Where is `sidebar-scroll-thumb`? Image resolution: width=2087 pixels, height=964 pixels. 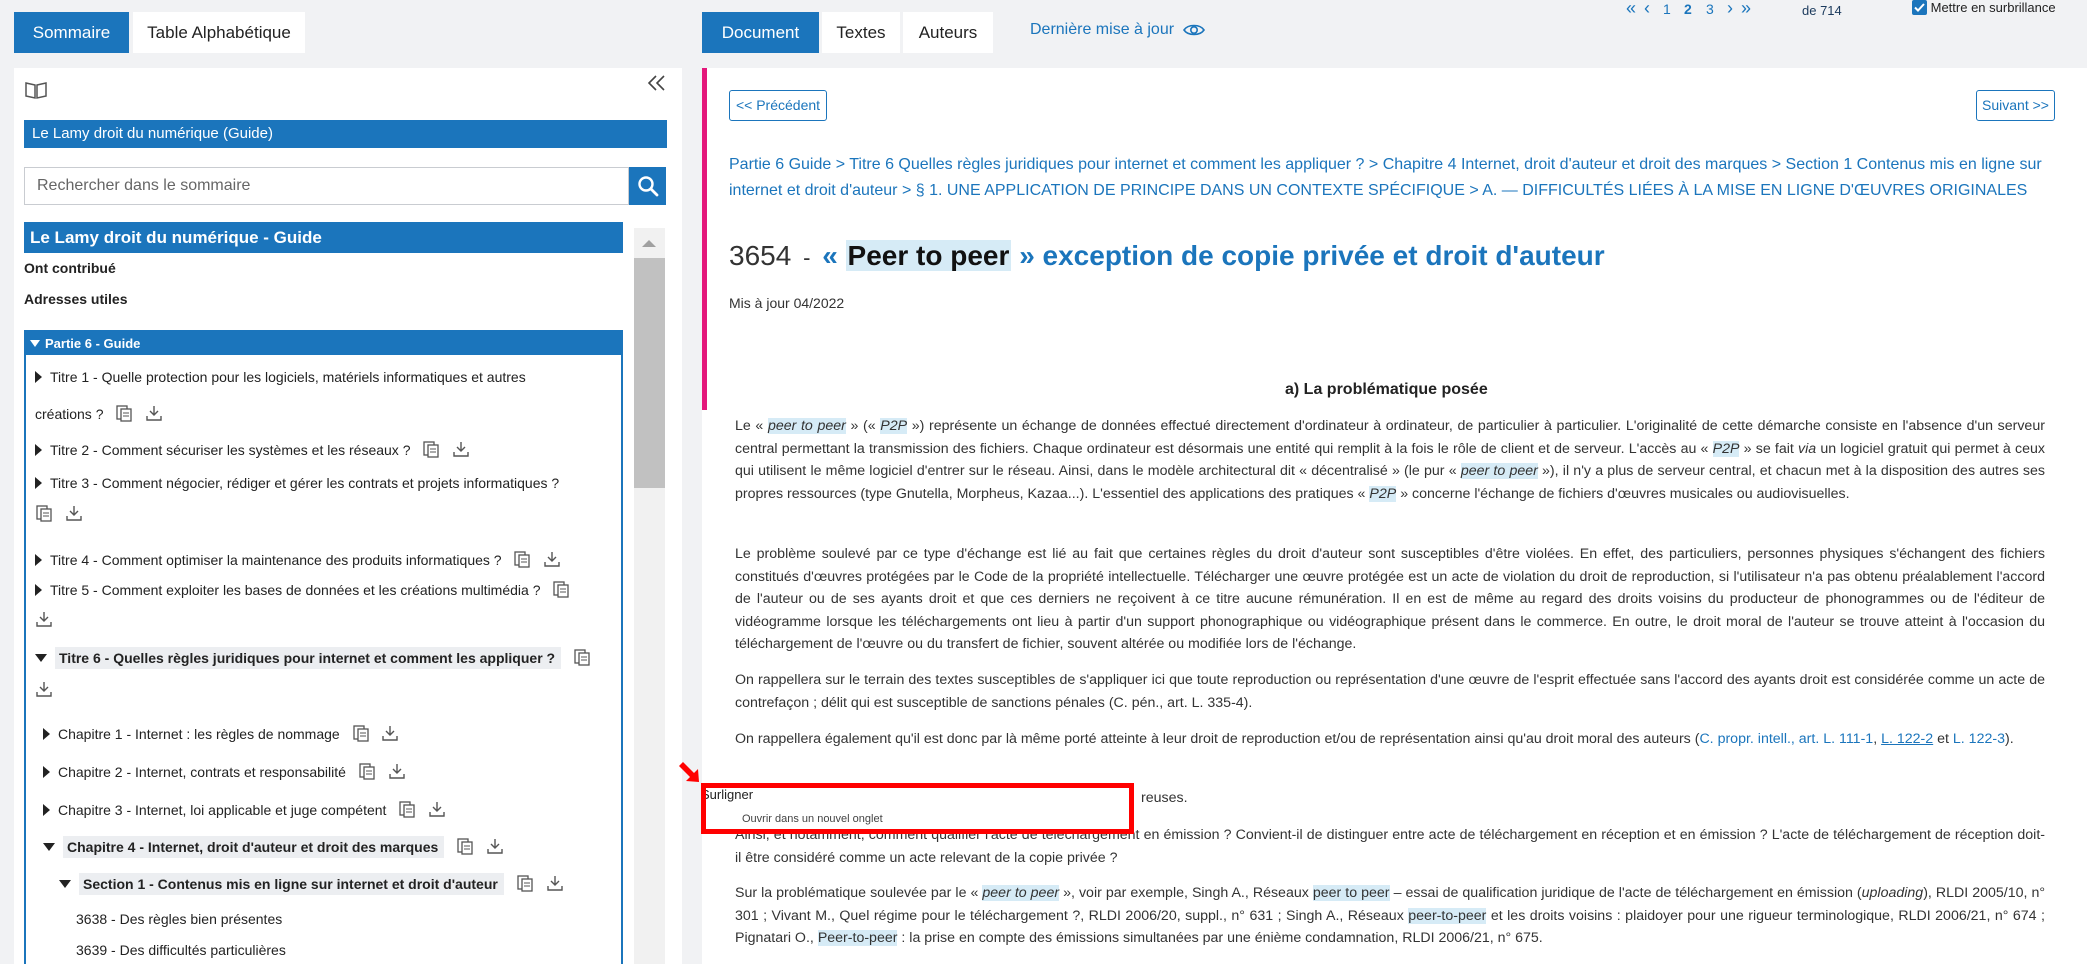 sidebar-scroll-thumb is located at coordinates (649, 373).